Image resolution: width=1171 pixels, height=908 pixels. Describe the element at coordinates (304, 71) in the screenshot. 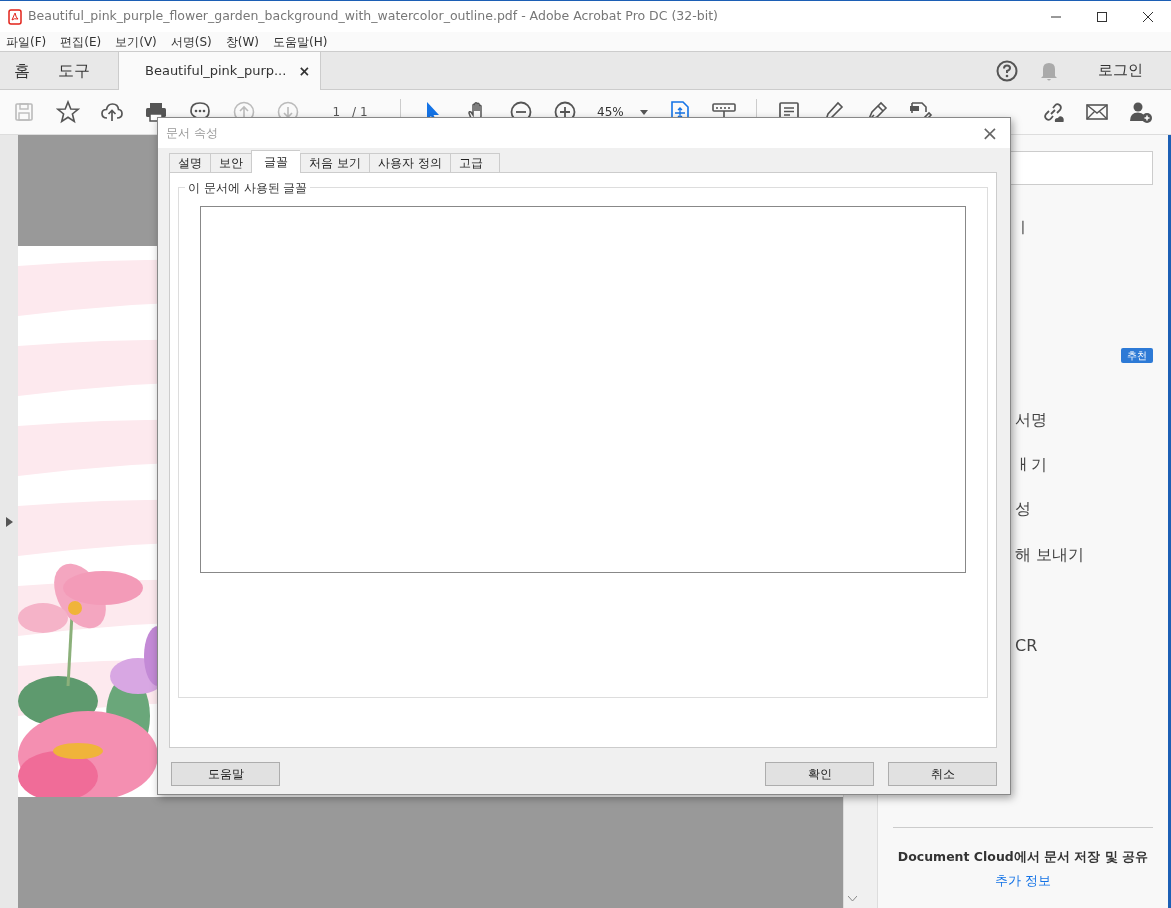

I see `close-tab-icon: ×` at that location.